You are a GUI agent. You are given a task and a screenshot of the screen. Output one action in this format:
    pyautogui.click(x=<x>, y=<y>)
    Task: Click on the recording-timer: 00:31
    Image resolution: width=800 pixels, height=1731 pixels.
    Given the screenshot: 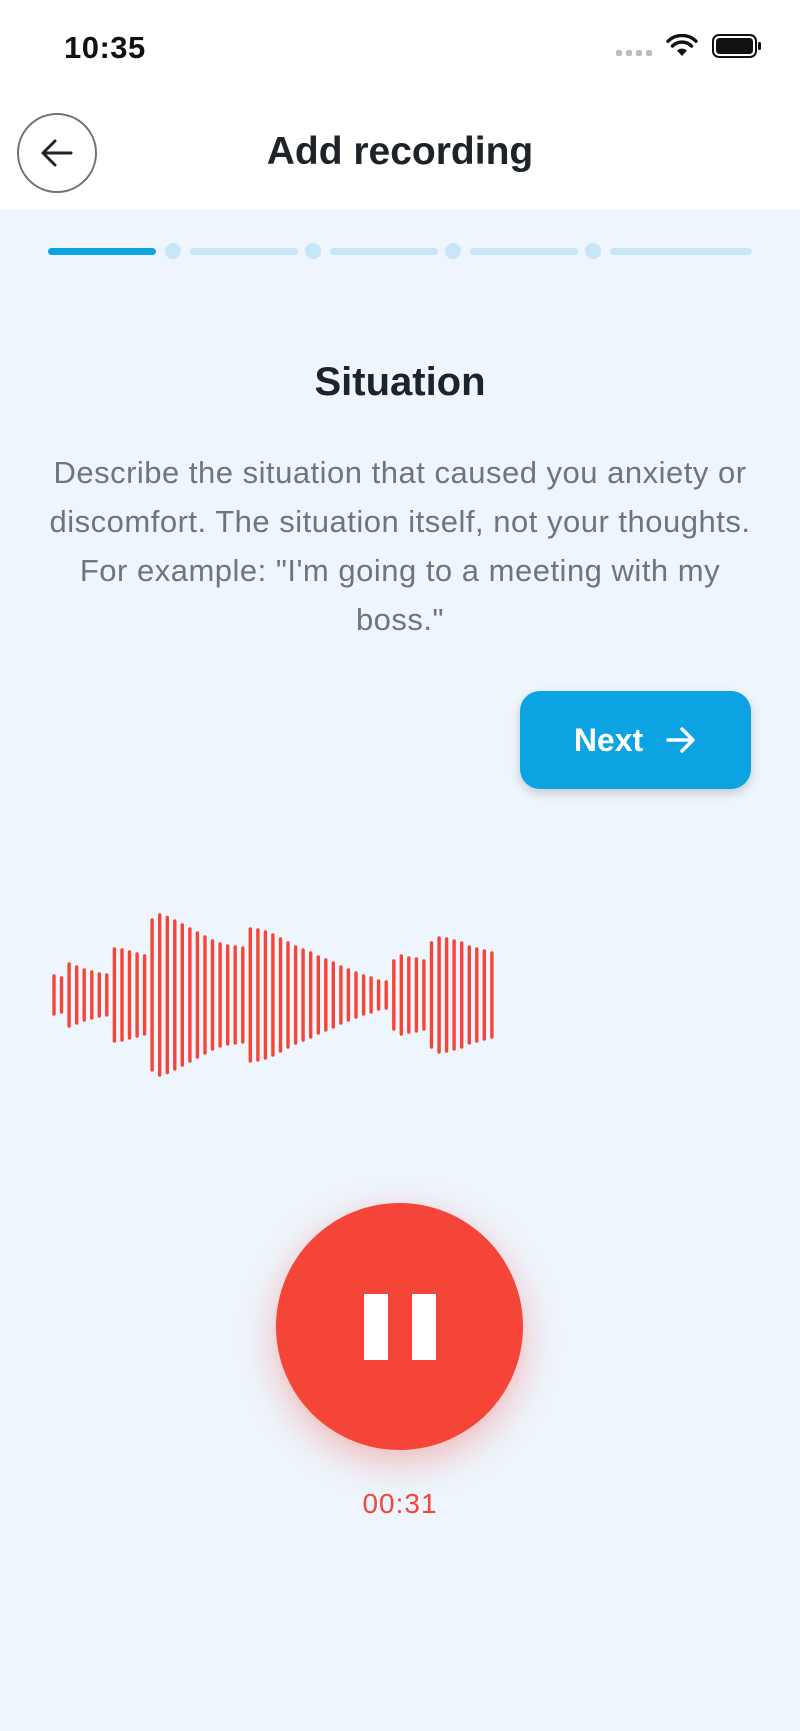 What is the action you would take?
    pyautogui.click(x=400, y=1503)
    